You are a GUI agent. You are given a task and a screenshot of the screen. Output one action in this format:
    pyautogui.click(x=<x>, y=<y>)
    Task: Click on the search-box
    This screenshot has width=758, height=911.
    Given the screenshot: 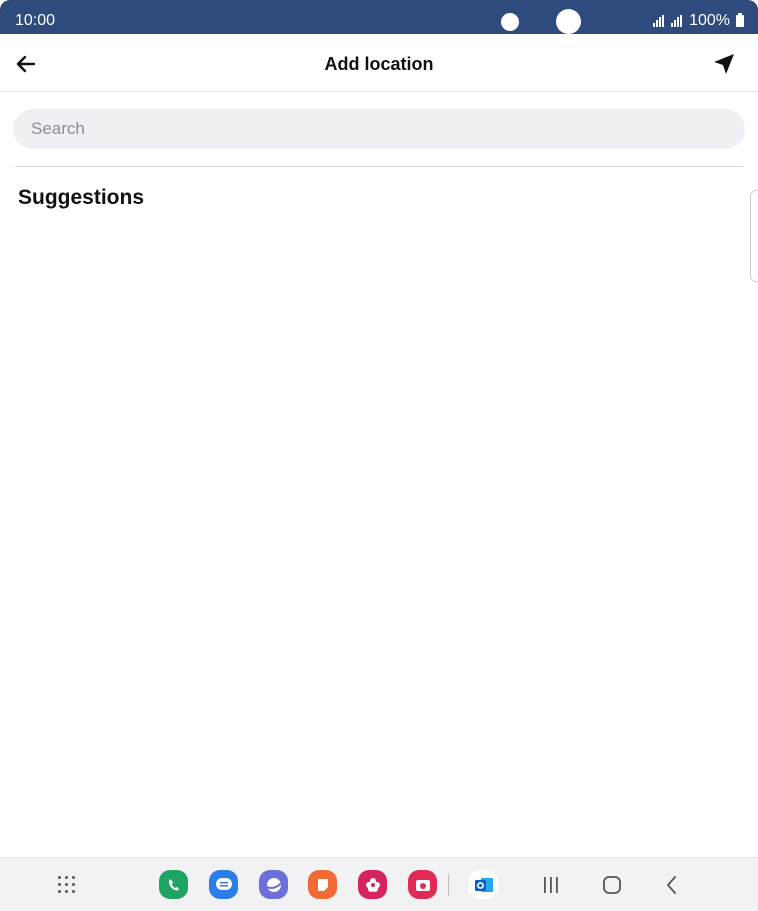 What is the action you would take?
    pyautogui.click(x=379, y=129)
    